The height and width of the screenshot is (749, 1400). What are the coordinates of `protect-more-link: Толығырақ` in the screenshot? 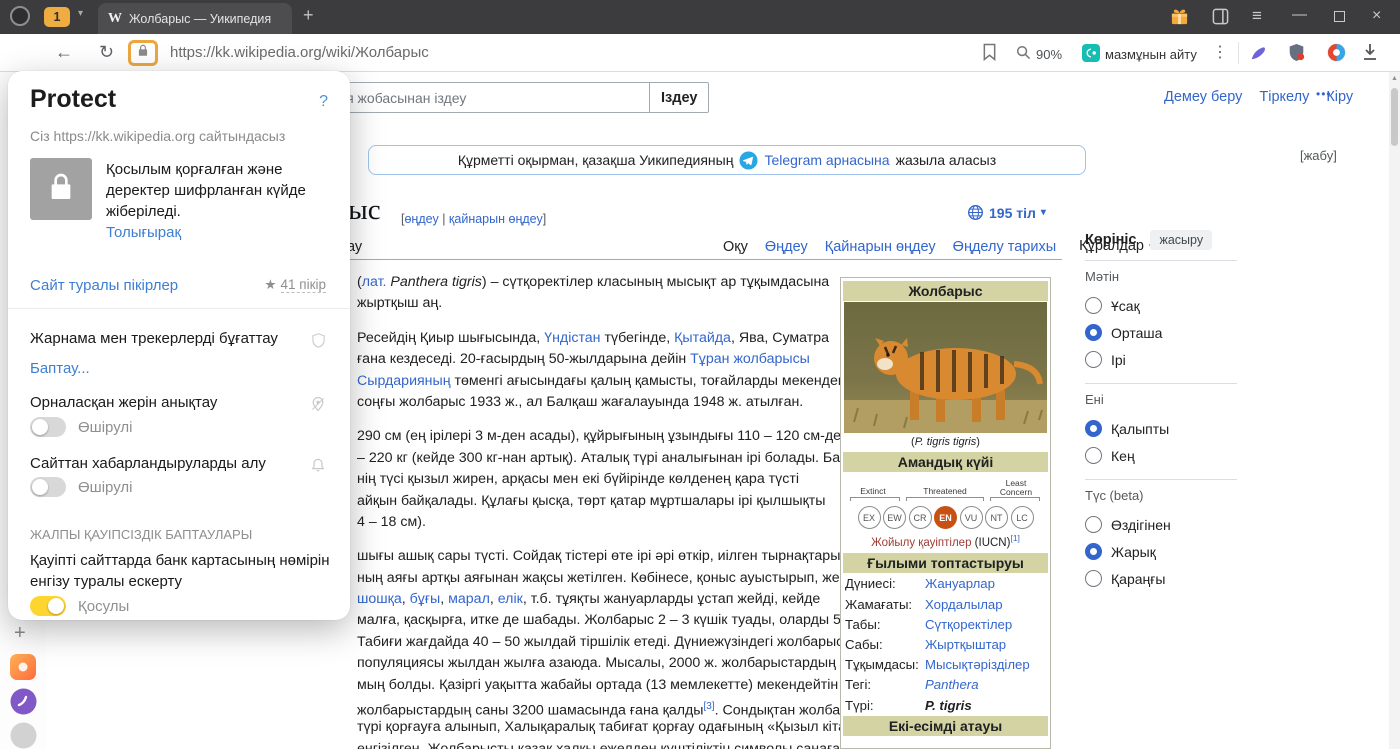 It's located at (143, 232).